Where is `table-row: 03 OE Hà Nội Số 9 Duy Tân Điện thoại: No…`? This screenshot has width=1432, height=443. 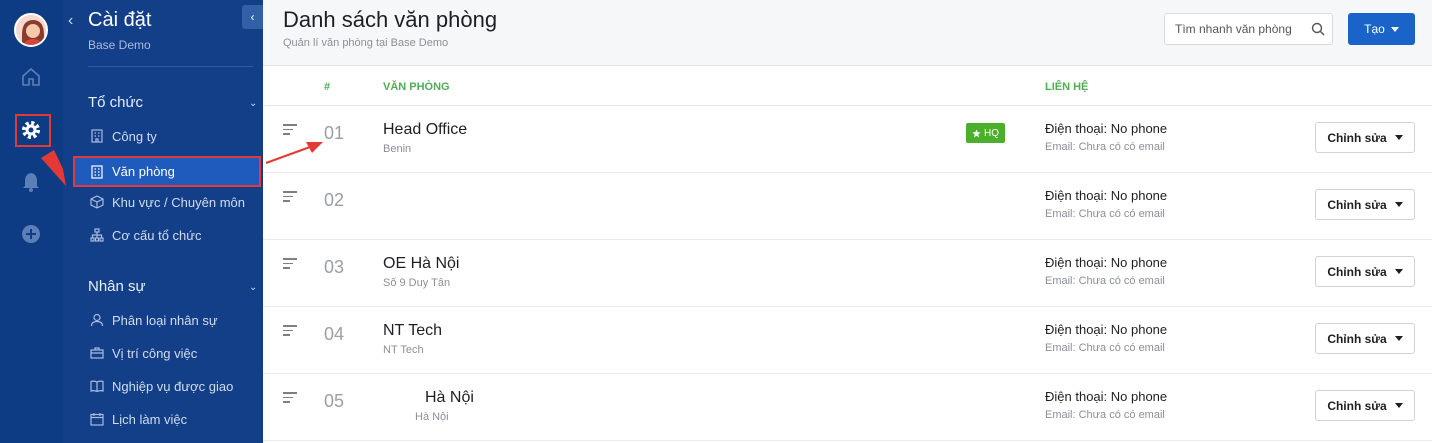 table-row: 03 OE Hà Nội Số 9 Duy Tân Điện thoại: No… is located at coordinates (847, 273).